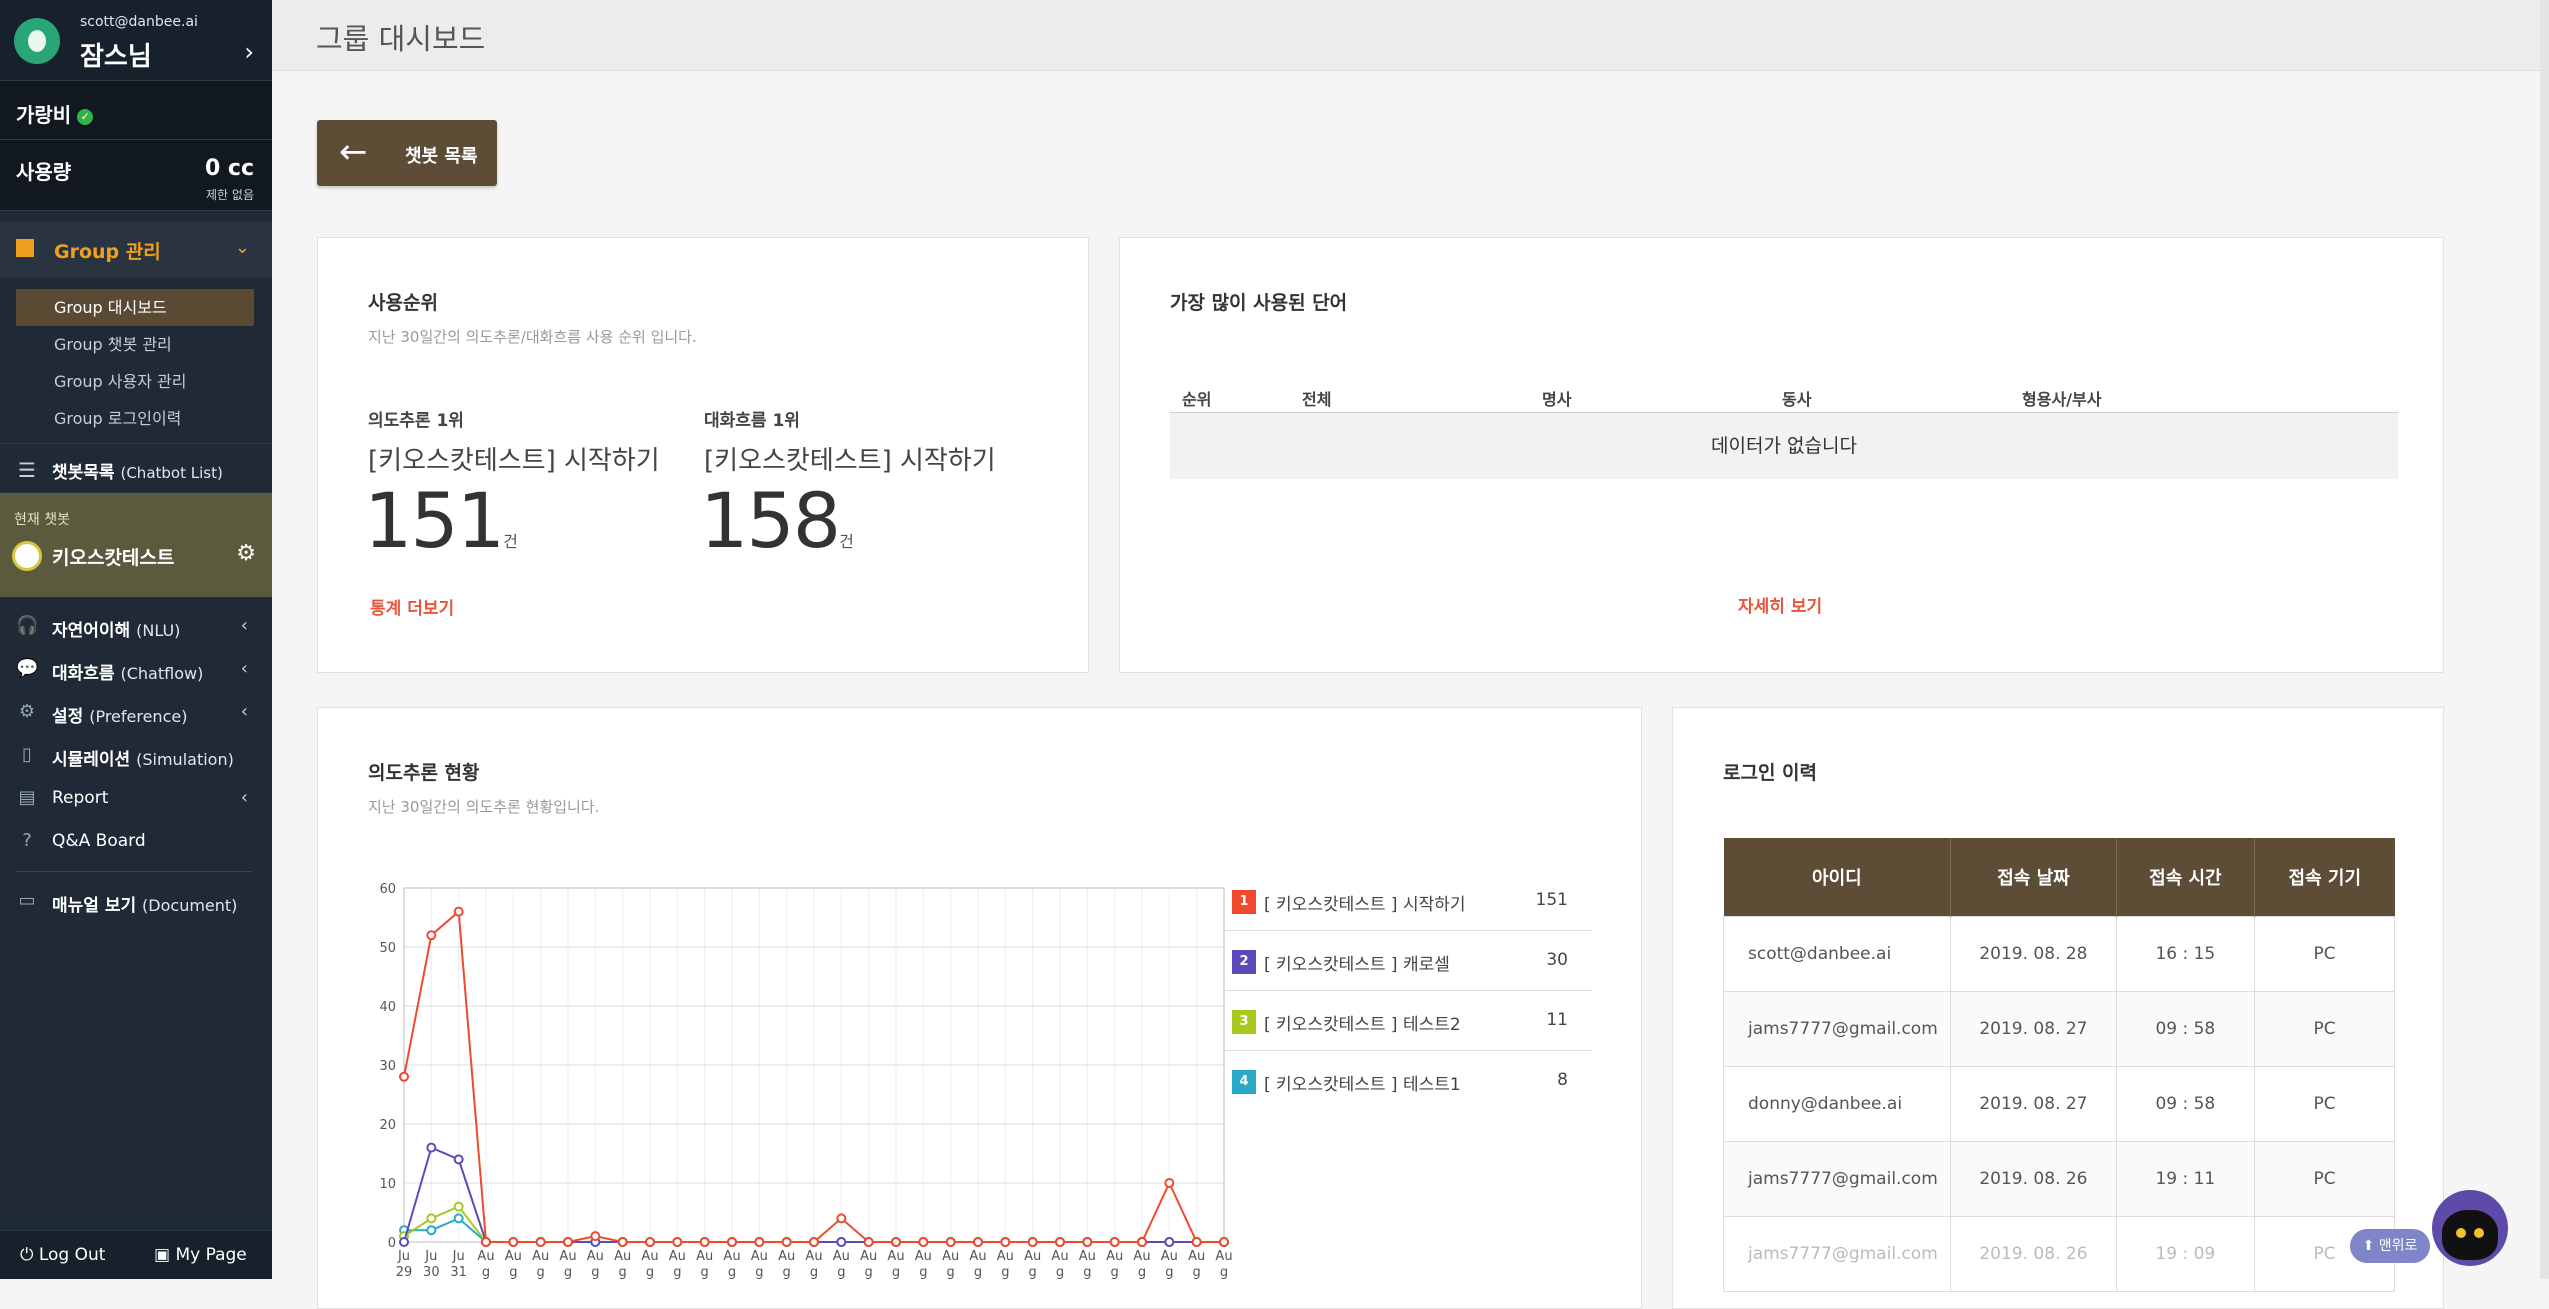 This screenshot has width=2549, height=1309. I want to click on group-menu: Group 관리 ⌄, so click(136, 249).